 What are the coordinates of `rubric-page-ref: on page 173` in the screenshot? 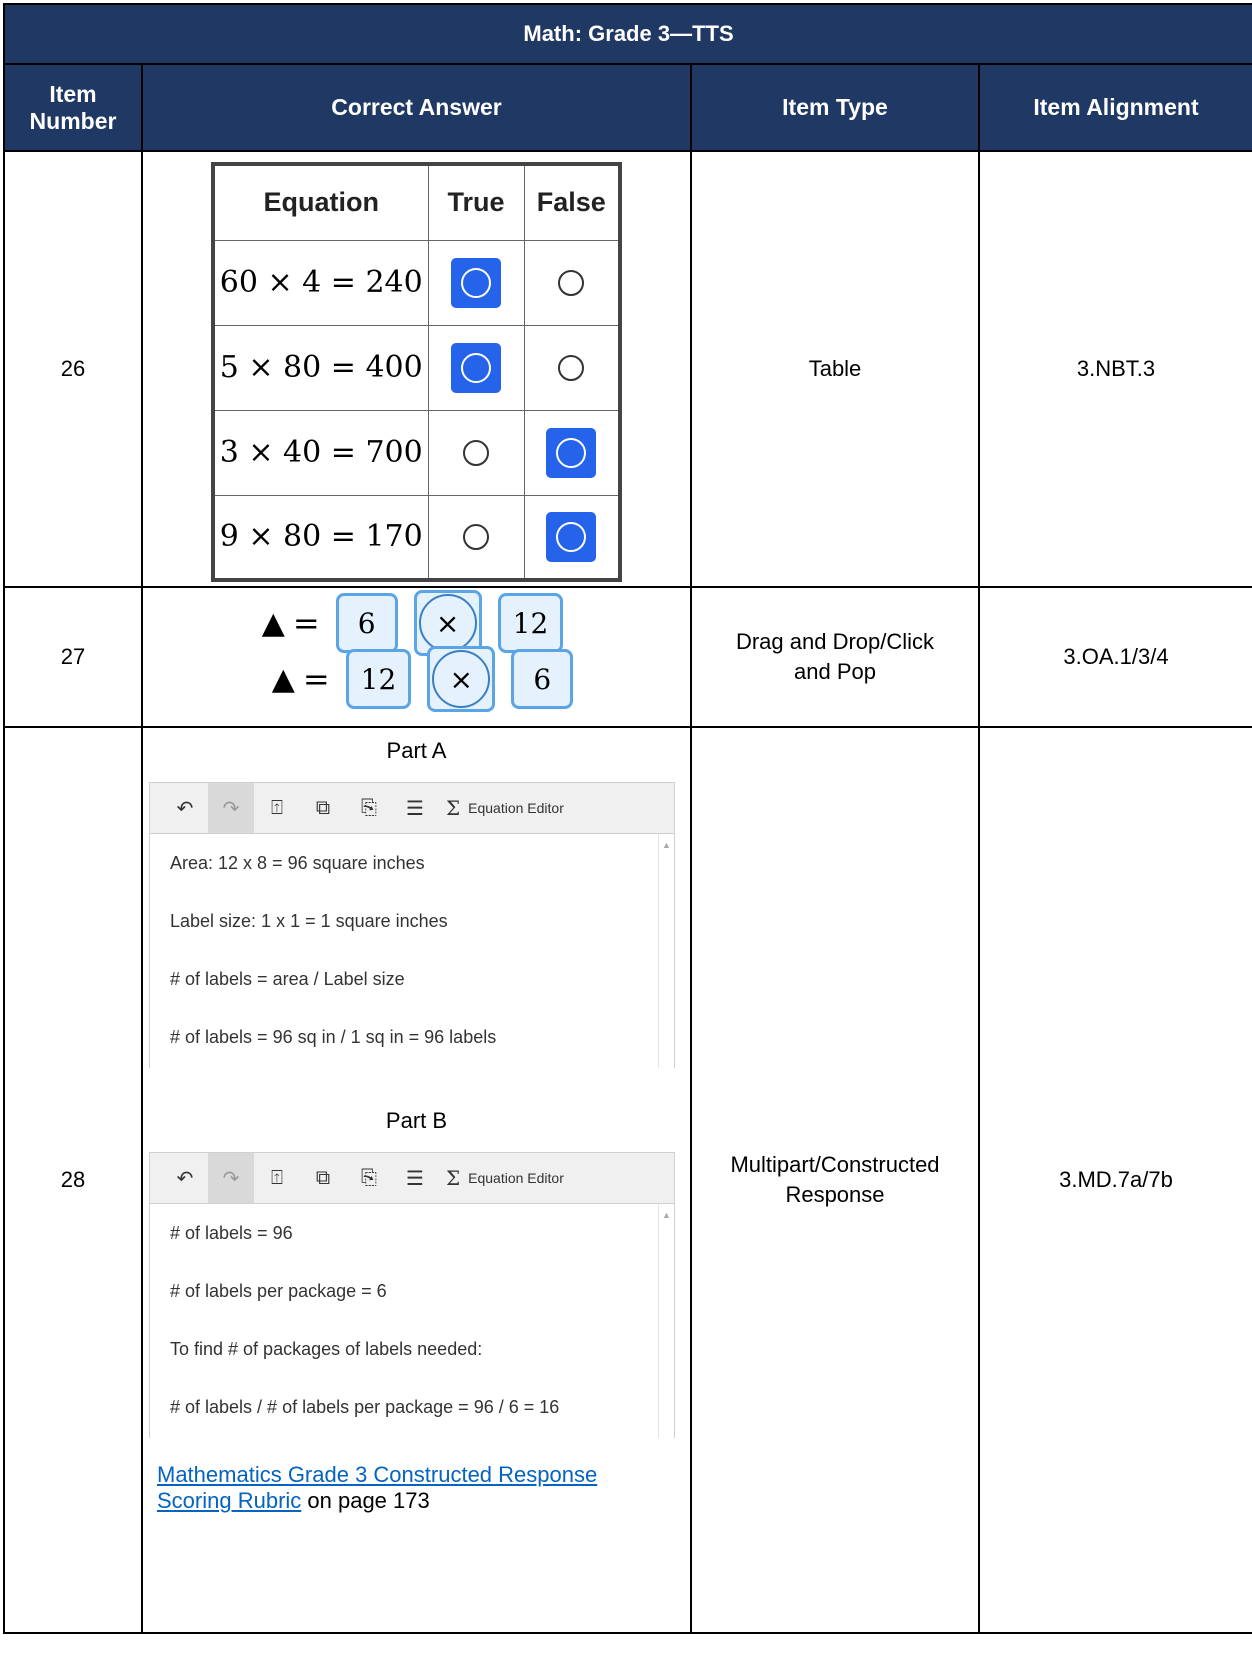 It's located at (365, 1500).